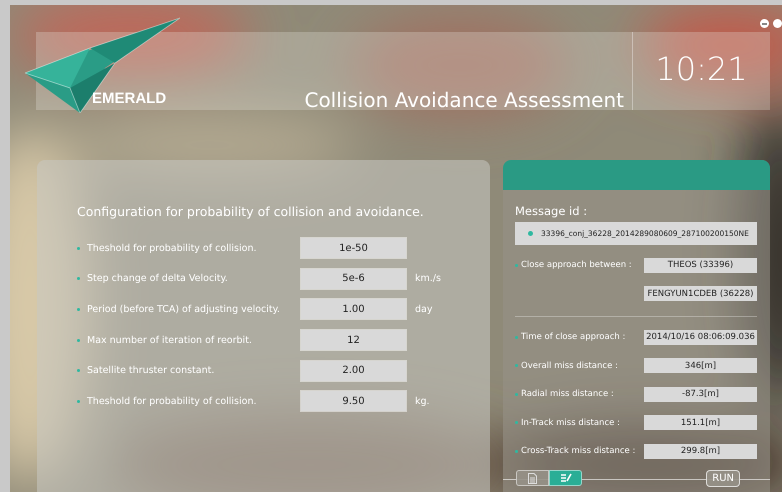 The height and width of the screenshot is (492, 782). Describe the element at coordinates (129, 98) in the screenshot. I see `logo-text: EMERALD` at that location.